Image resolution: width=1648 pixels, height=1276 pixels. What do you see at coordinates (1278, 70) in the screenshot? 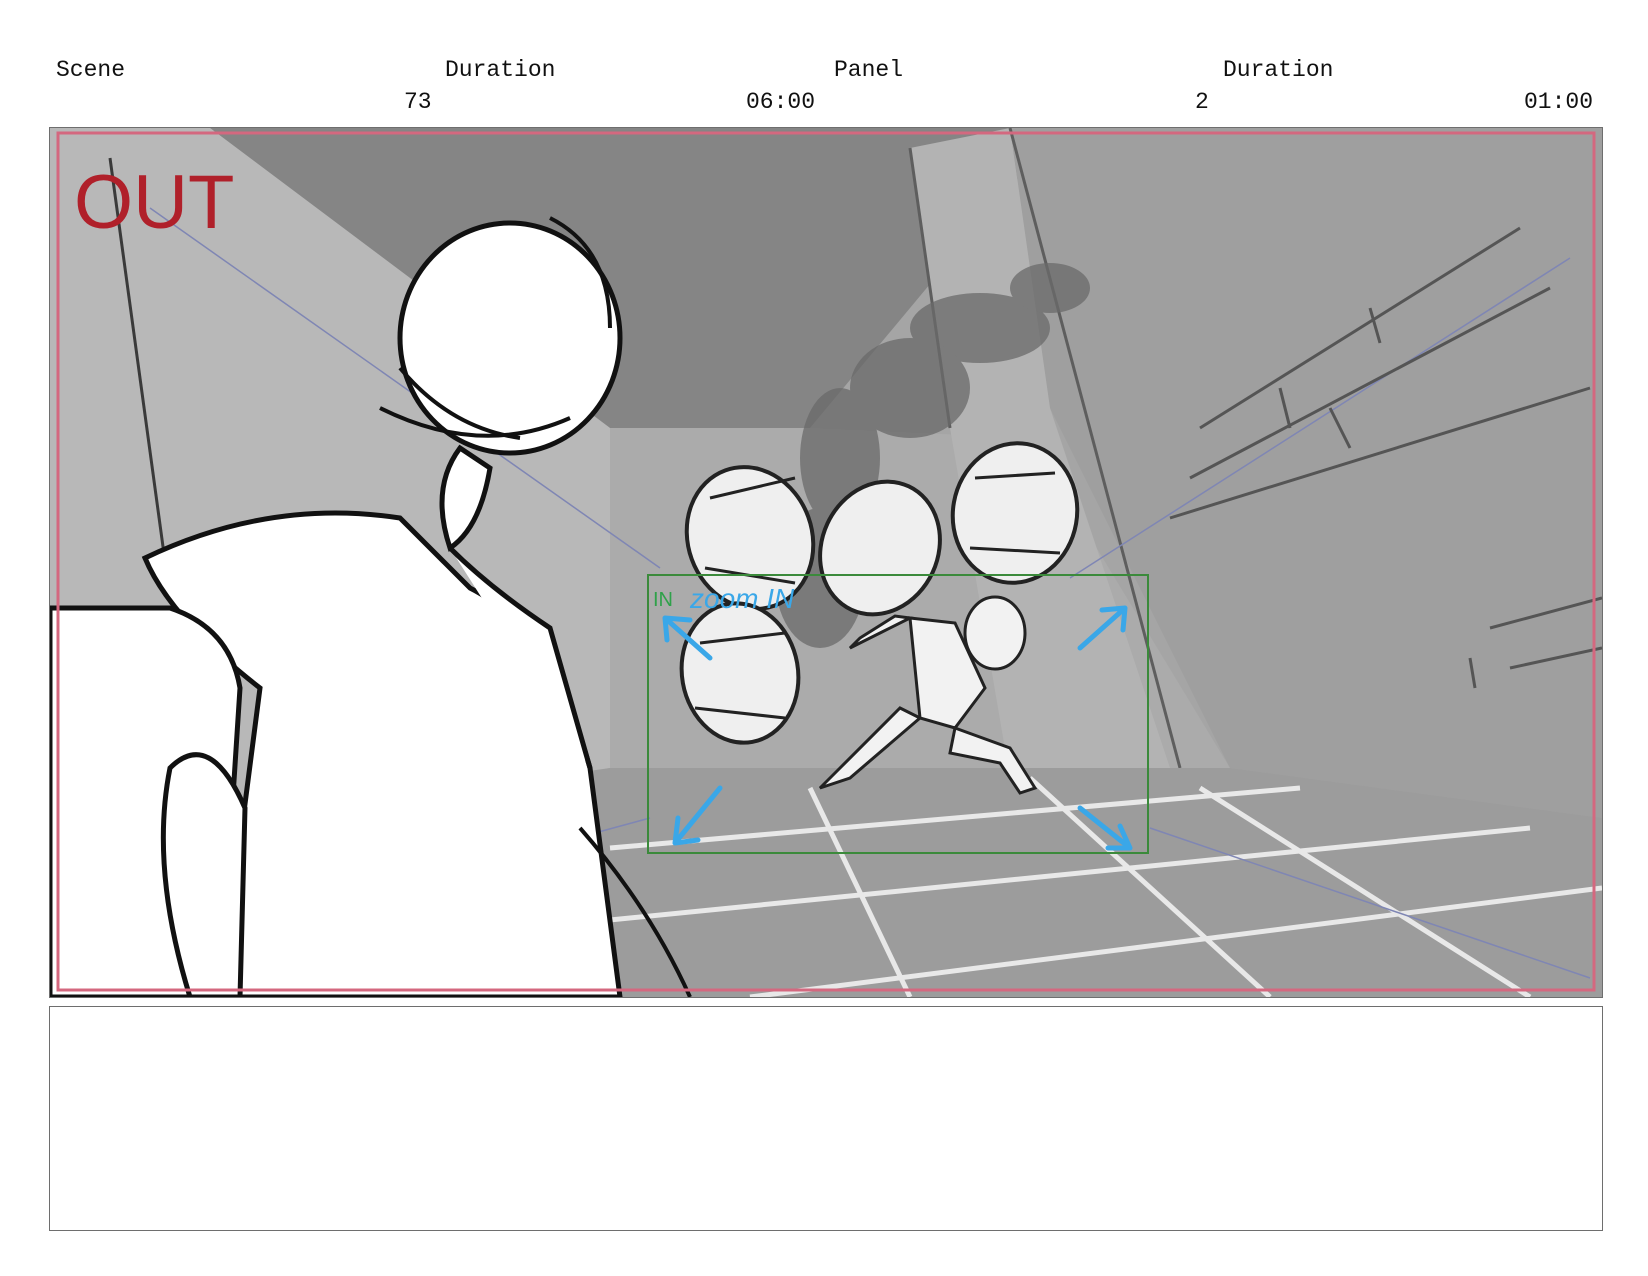
I see `panel-duration-label: Duration` at bounding box center [1278, 70].